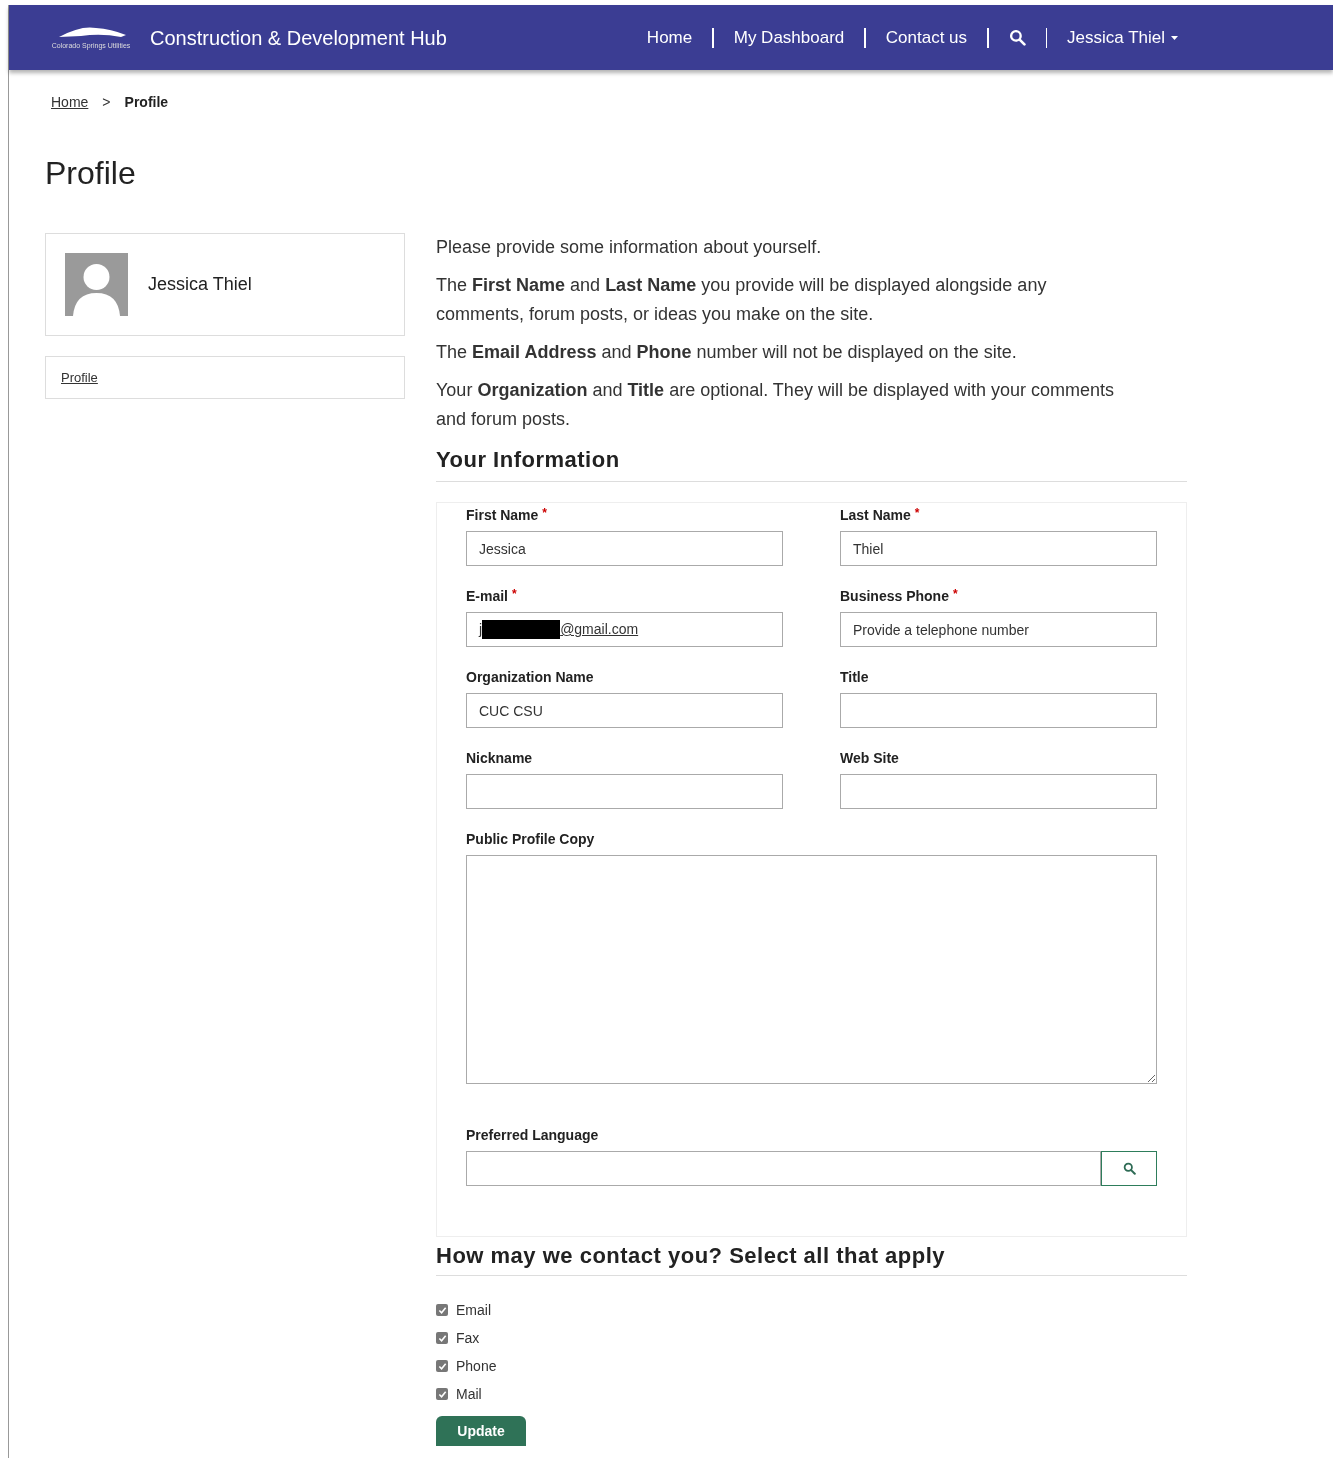  I want to click on checkbox-label: Mail, so click(469, 1394).